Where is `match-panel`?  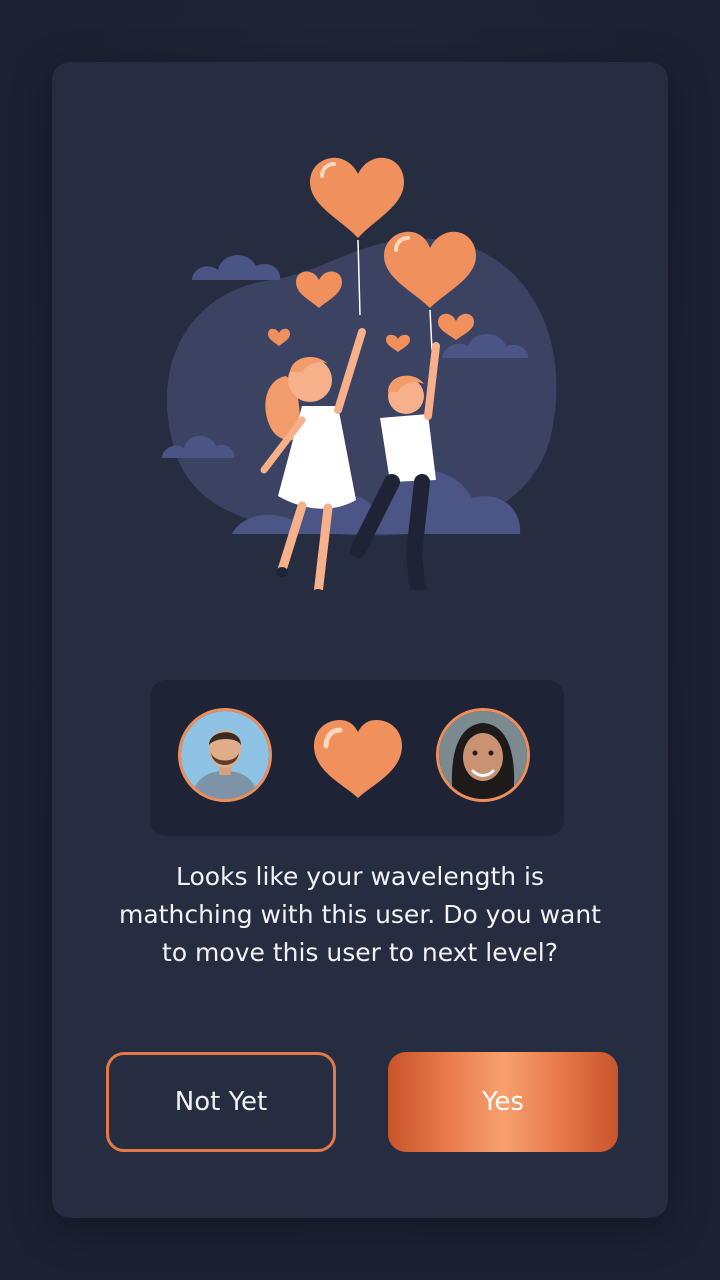 match-panel is located at coordinates (357, 758).